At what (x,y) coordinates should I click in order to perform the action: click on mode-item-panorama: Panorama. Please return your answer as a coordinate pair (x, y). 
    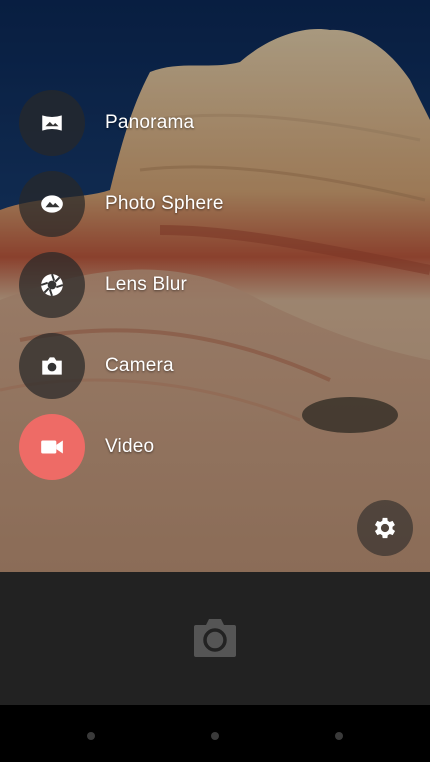
    Looking at the image, I should click on (169, 123).